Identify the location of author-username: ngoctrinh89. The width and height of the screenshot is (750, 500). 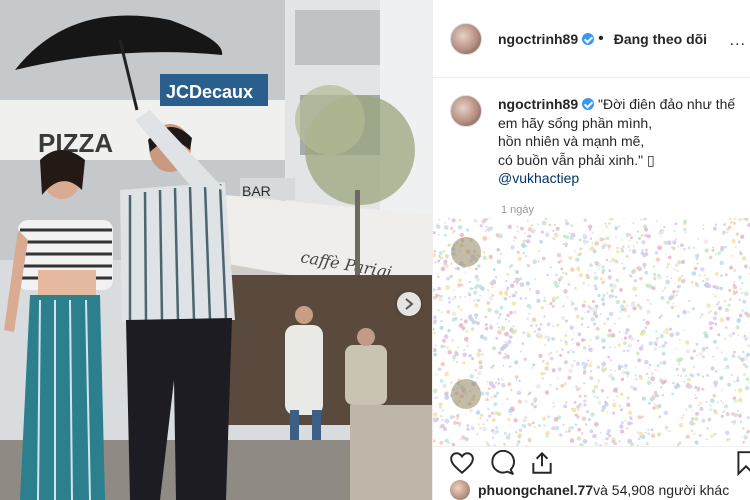
(538, 39).